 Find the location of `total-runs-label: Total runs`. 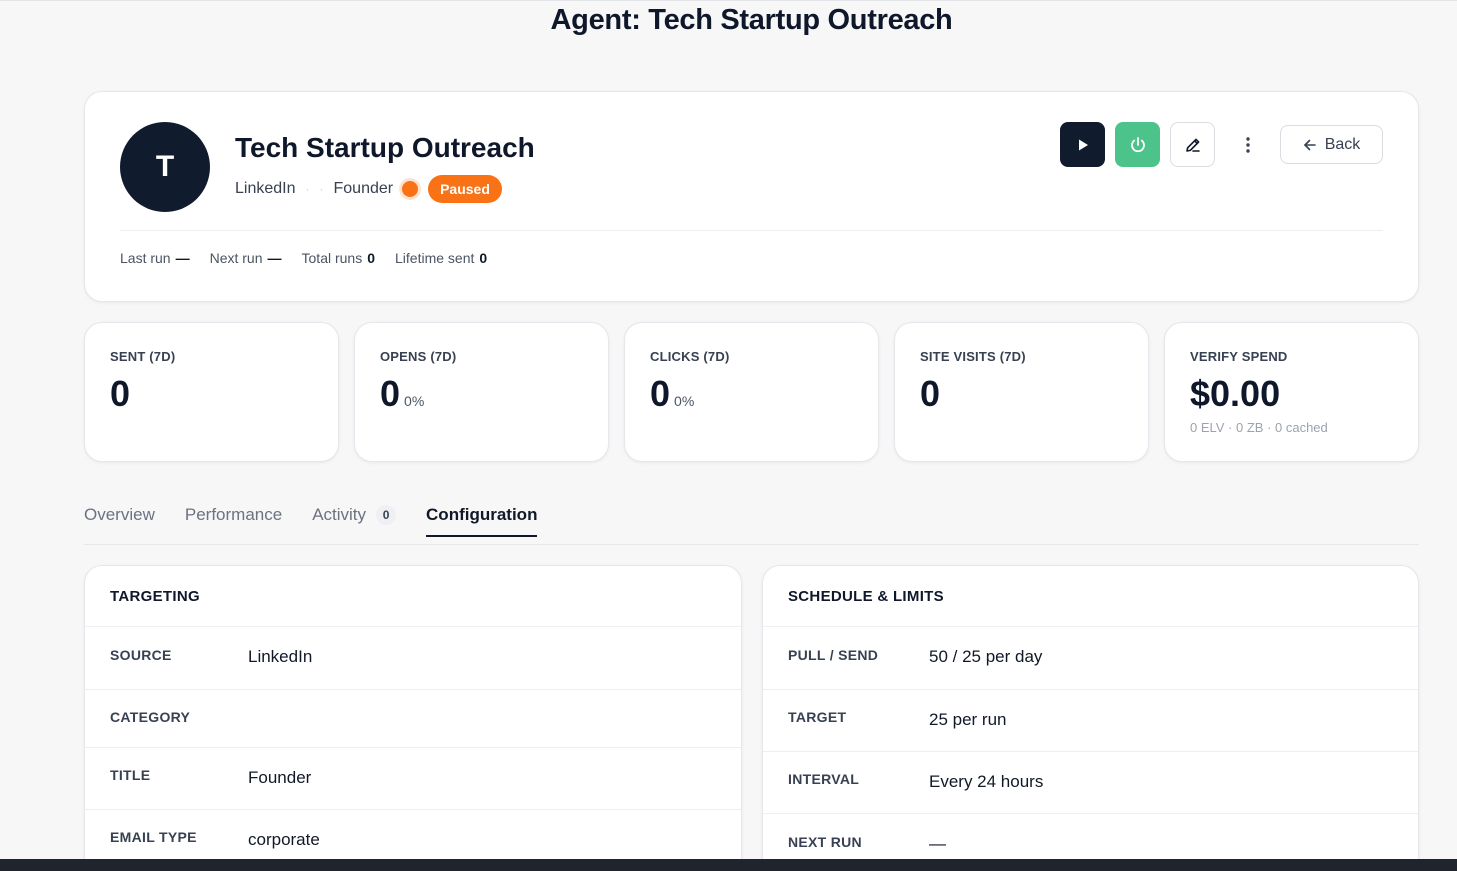

total-runs-label: Total runs is located at coordinates (332, 258).